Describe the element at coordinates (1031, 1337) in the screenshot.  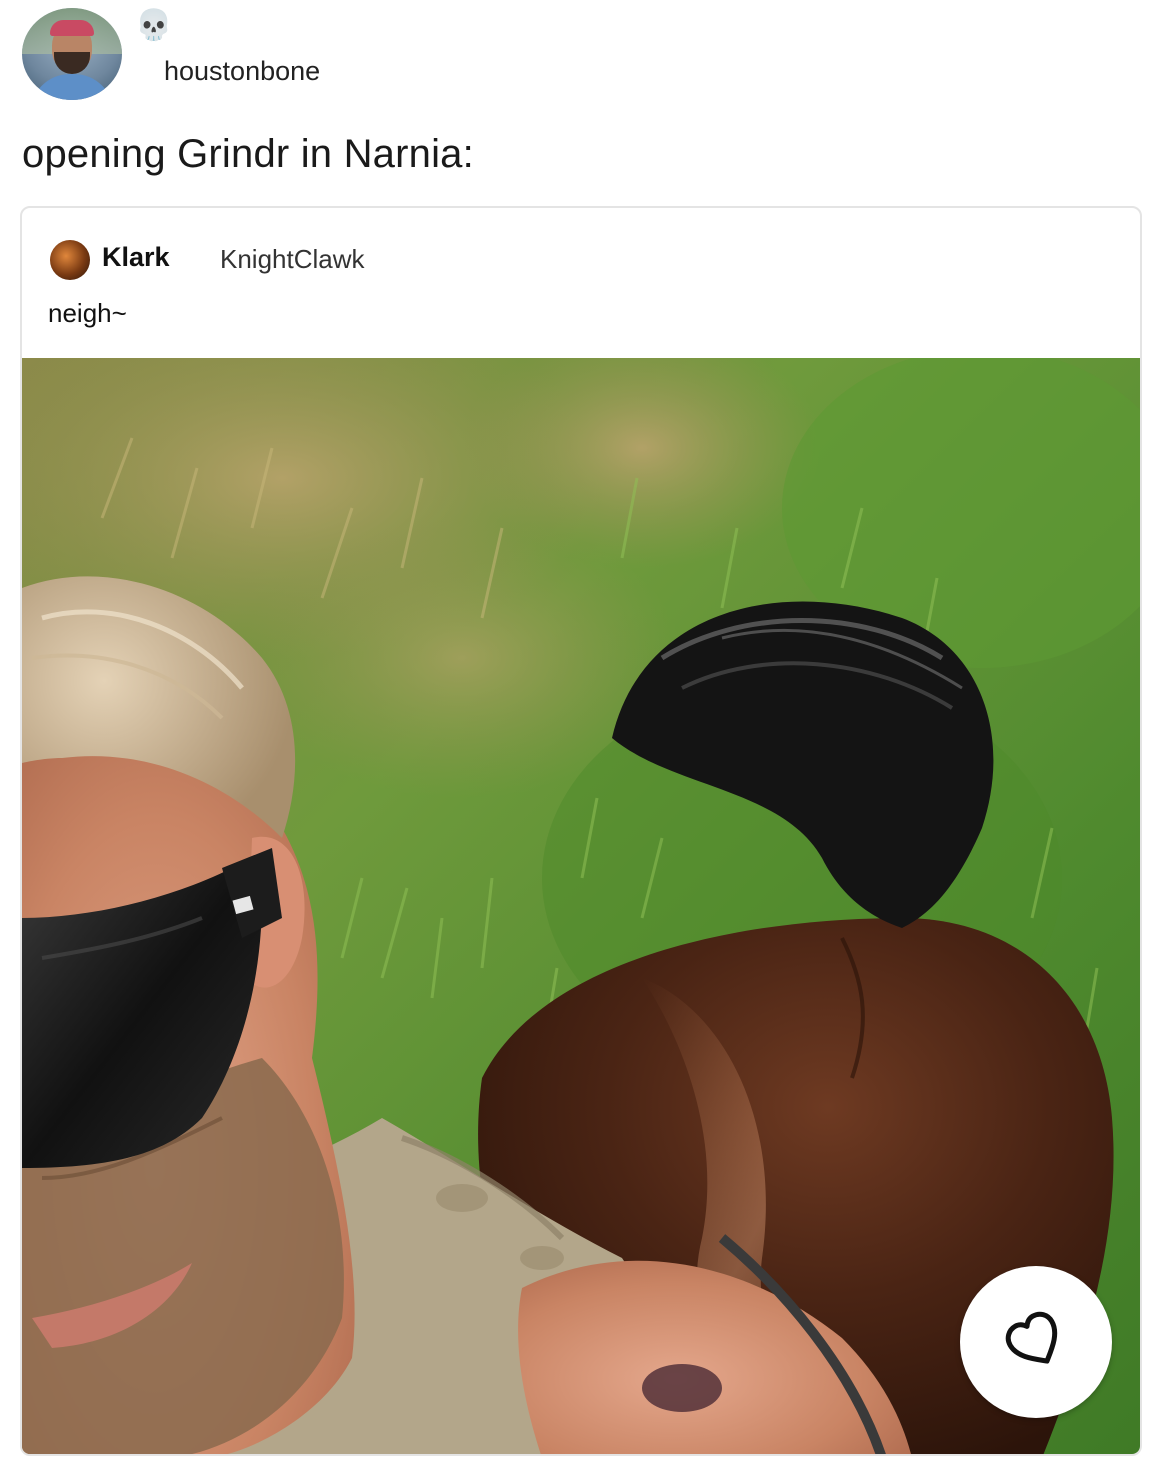
I see `heart-icon` at that location.